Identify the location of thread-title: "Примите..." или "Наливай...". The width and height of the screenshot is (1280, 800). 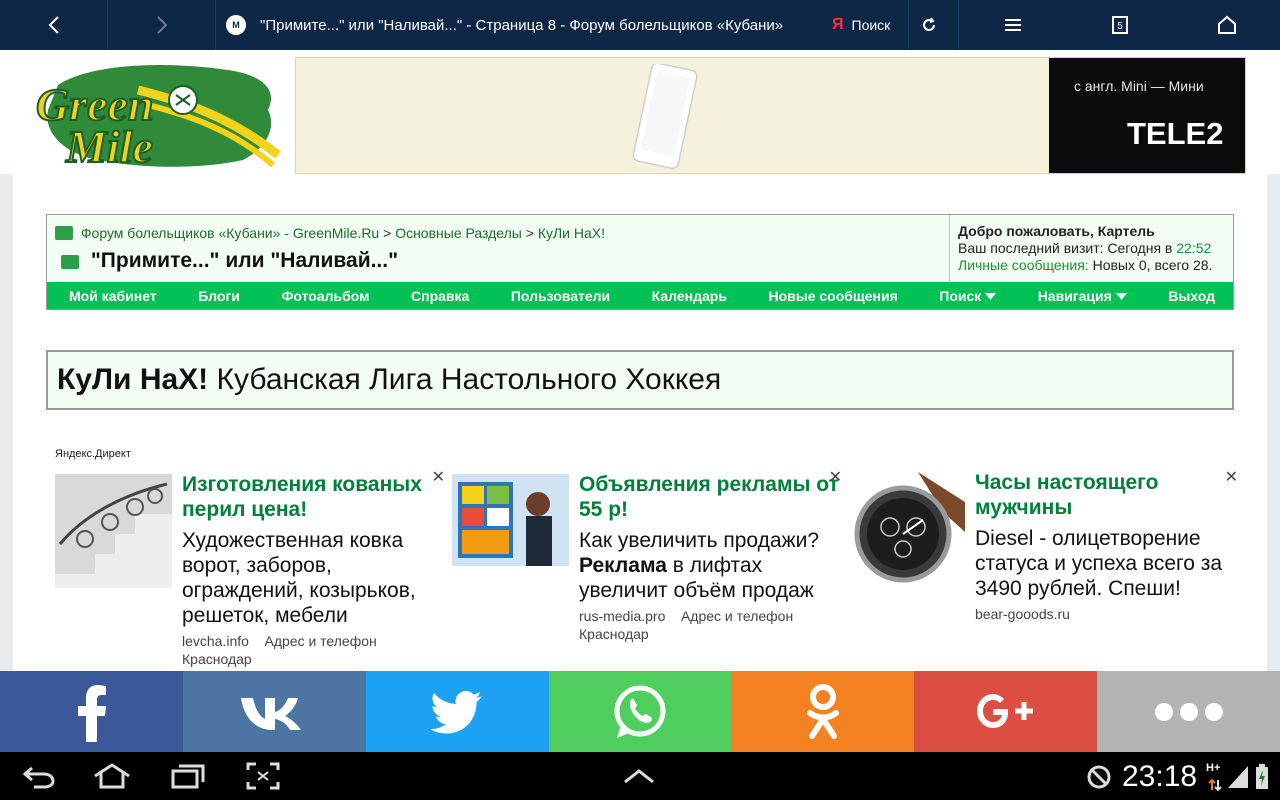
(229, 261).